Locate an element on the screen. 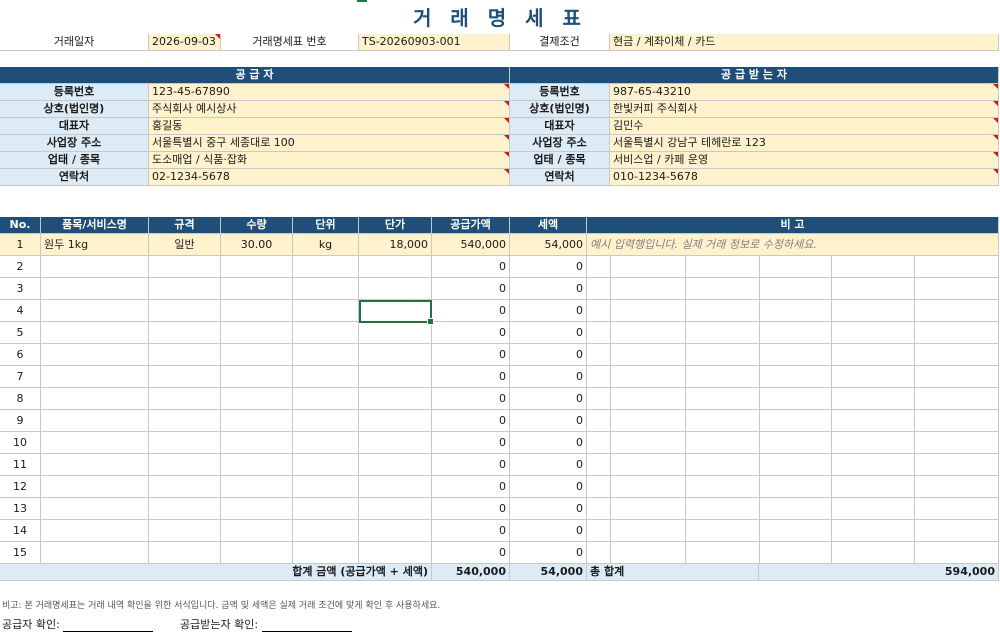  terms-value: 현금 / 계좌이체 / 카드 is located at coordinates (804, 42).